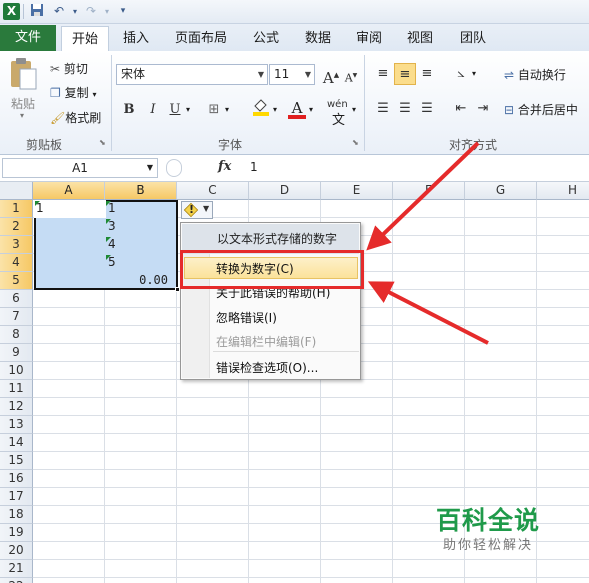  What do you see at coordinates (488, 545) in the screenshot?
I see `watermark-subtitle: 助你轻松解决` at bounding box center [488, 545].